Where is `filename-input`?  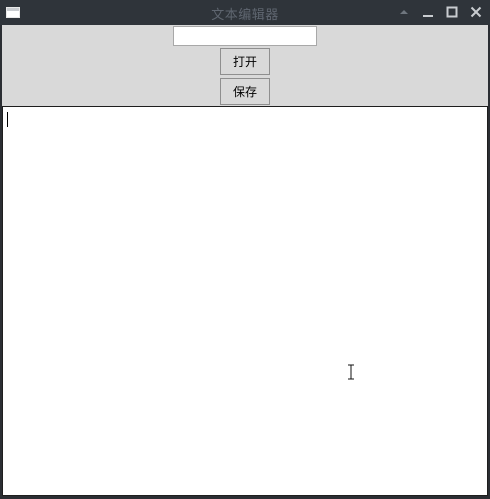 filename-input is located at coordinates (245, 36).